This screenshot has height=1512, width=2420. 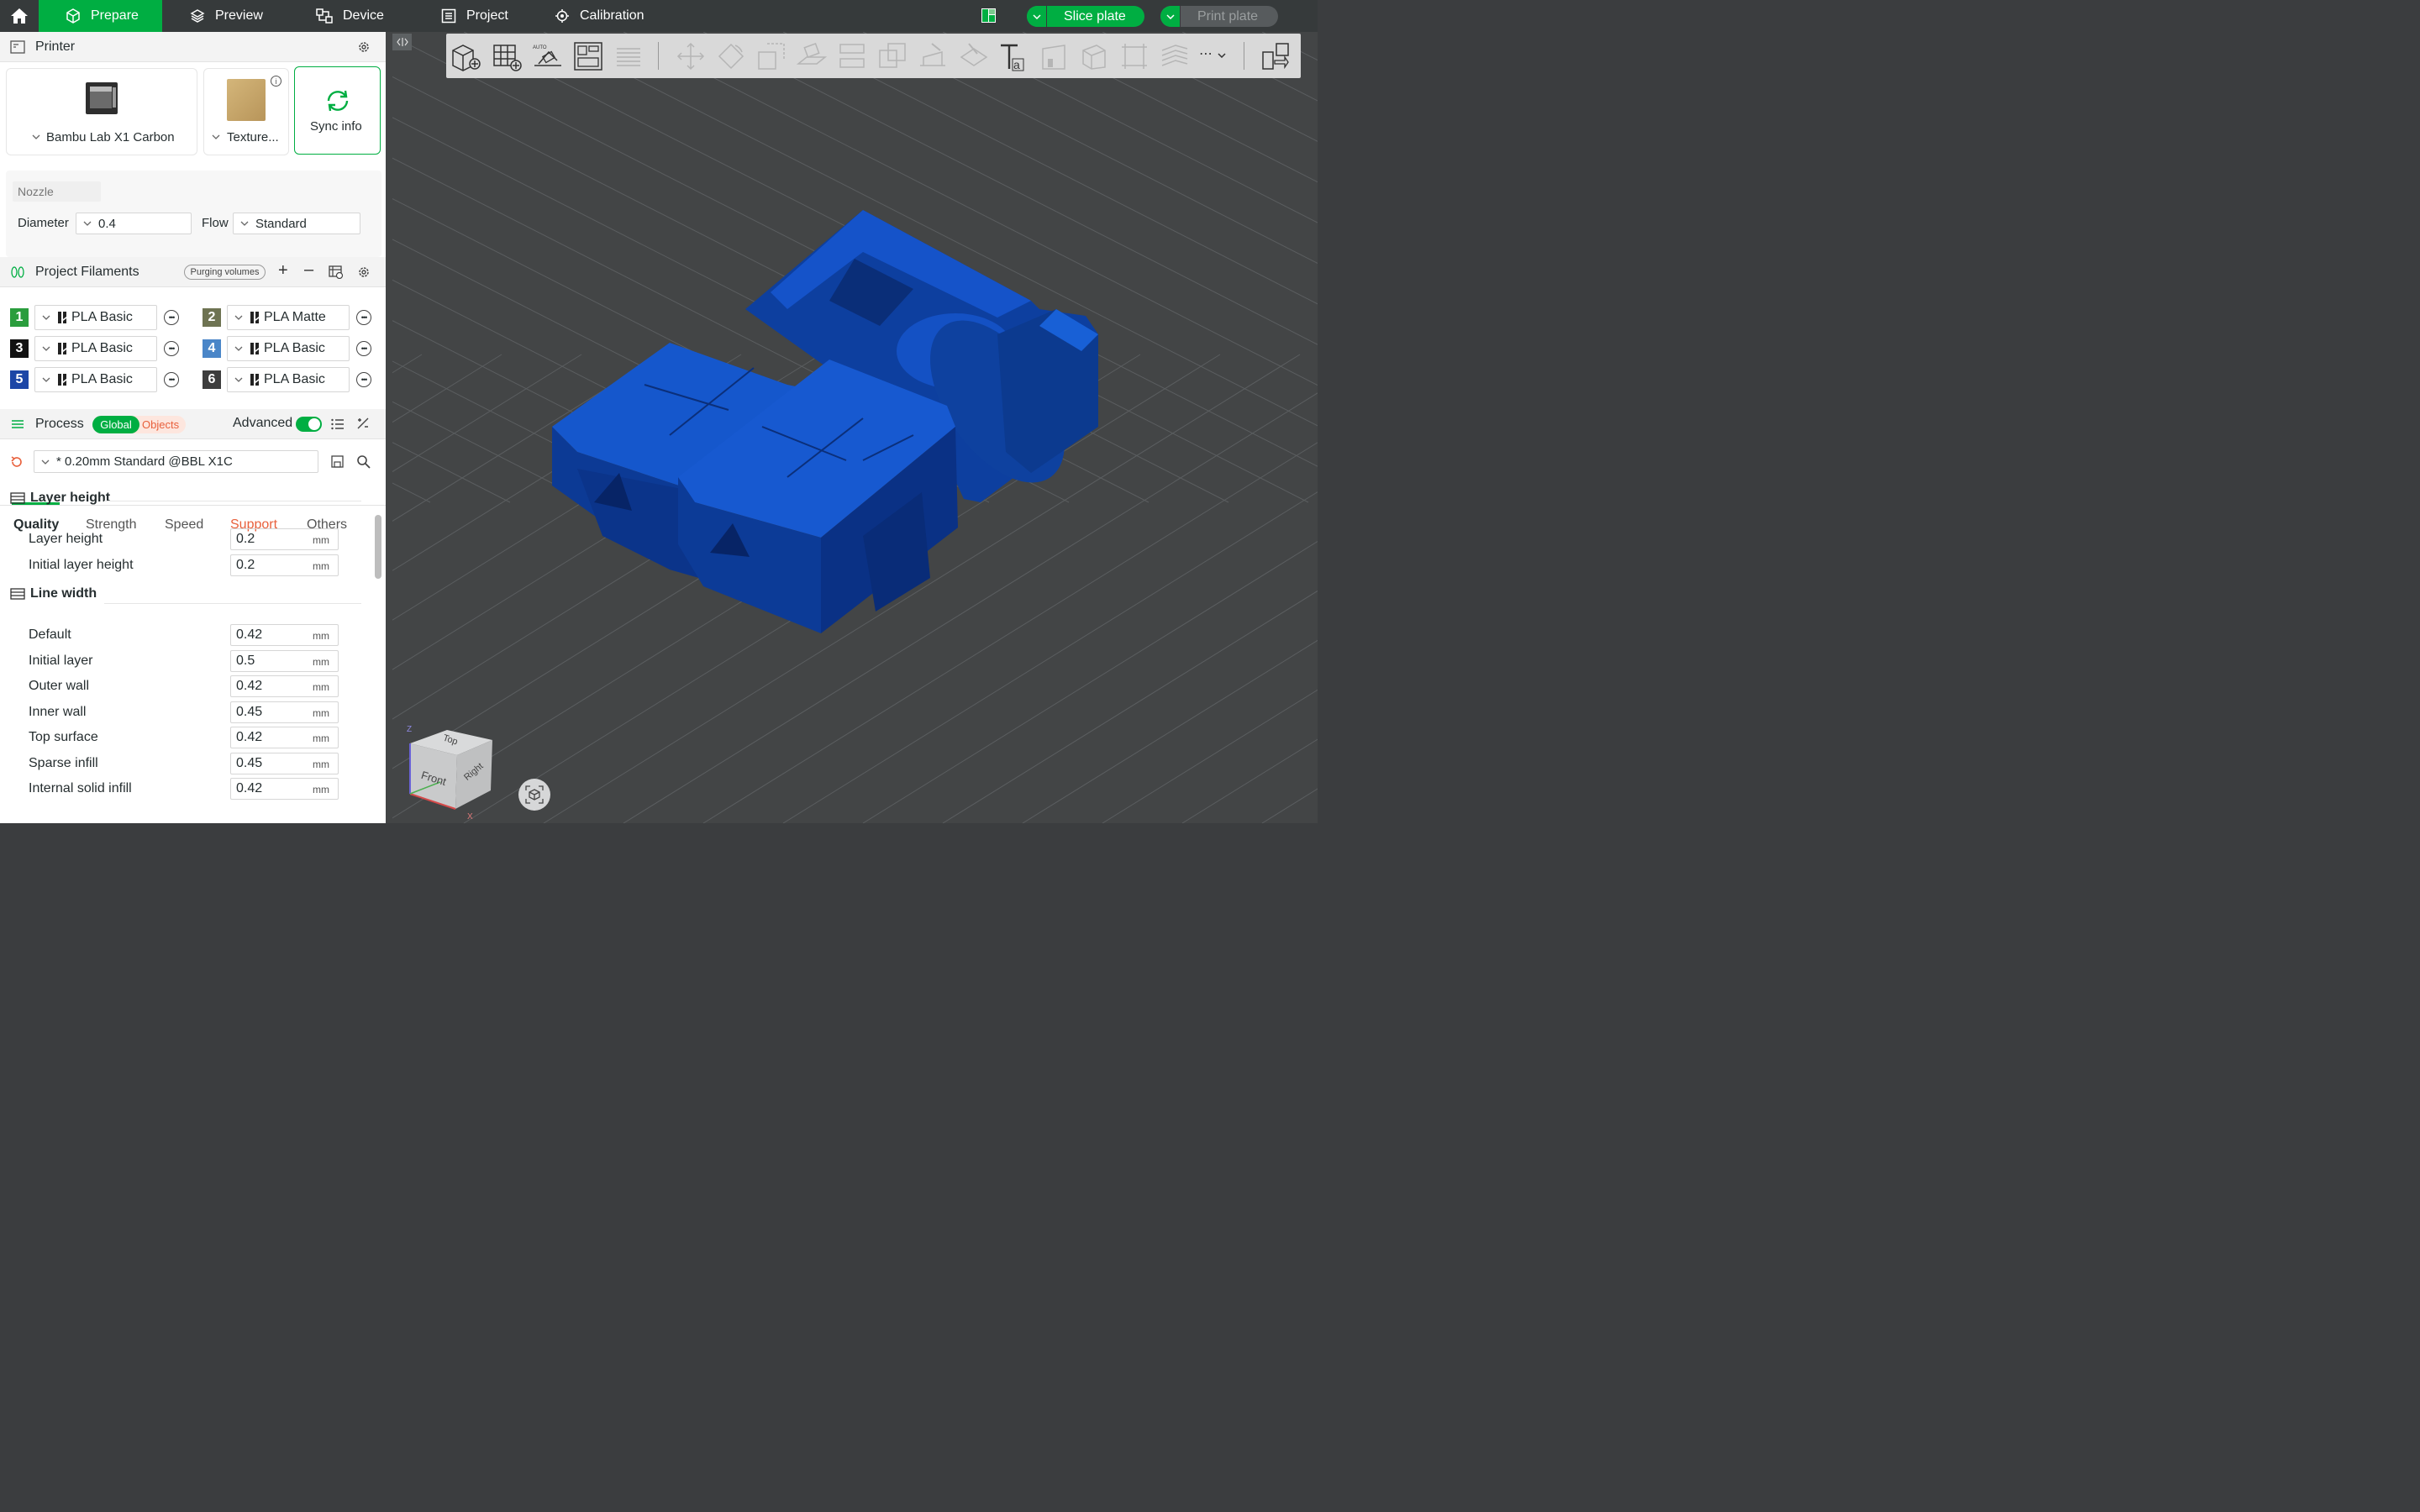 I want to click on support-paint-icon, so click(x=933, y=56).